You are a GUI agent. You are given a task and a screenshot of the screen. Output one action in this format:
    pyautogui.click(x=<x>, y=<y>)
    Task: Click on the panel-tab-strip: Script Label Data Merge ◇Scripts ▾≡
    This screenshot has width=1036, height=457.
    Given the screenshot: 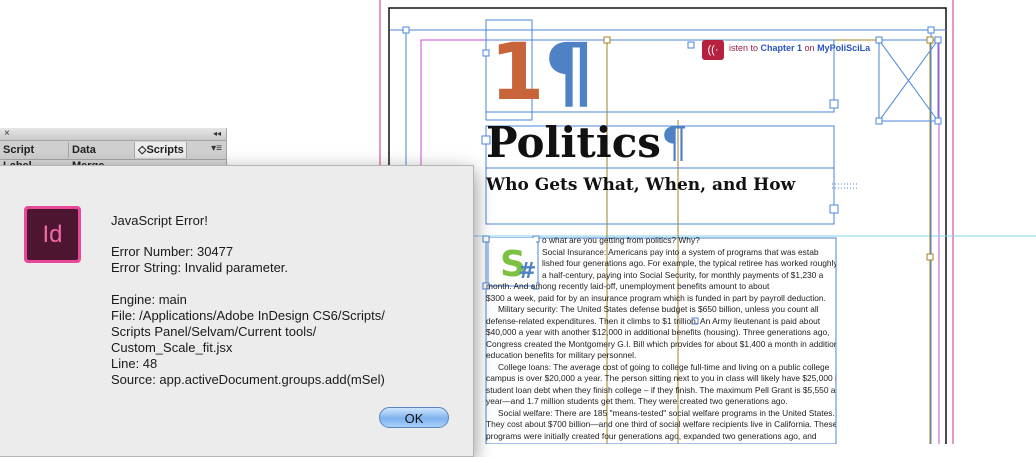 What is the action you would take?
    pyautogui.click(x=113, y=156)
    